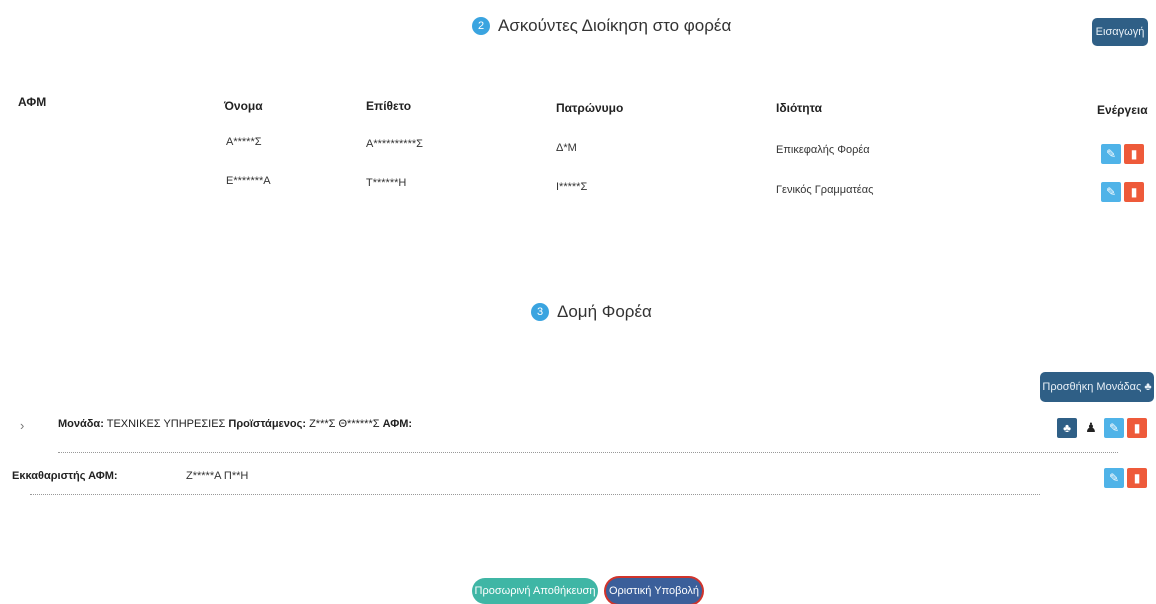  What do you see at coordinates (1122, 110) in the screenshot?
I see `header-actions: Ενέργεια` at bounding box center [1122, 110].